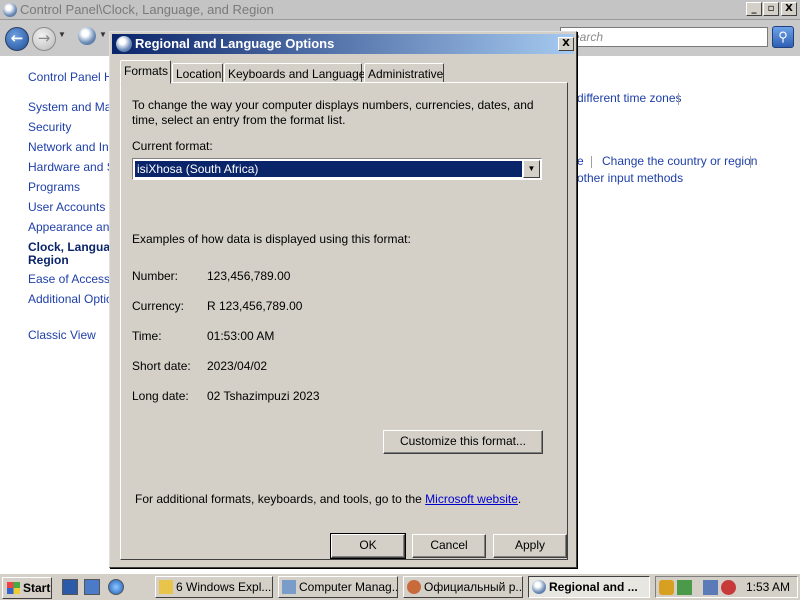  I want to click on input-methods-link: other input methods, so click(630, 178).